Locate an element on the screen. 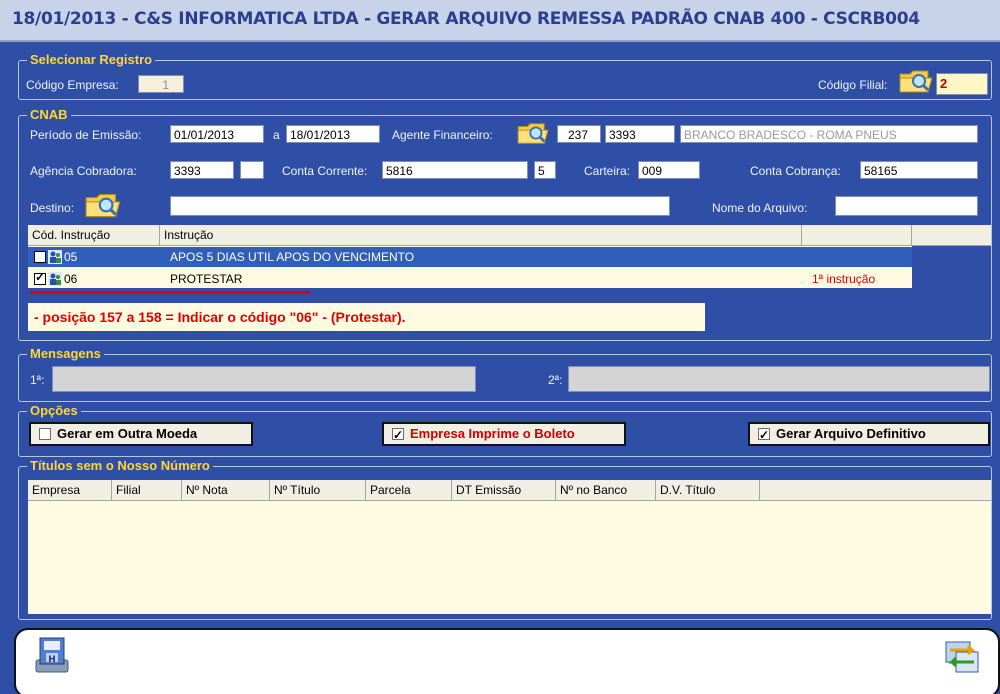  save-disk-icon: H is located at coordinates (52, 656).